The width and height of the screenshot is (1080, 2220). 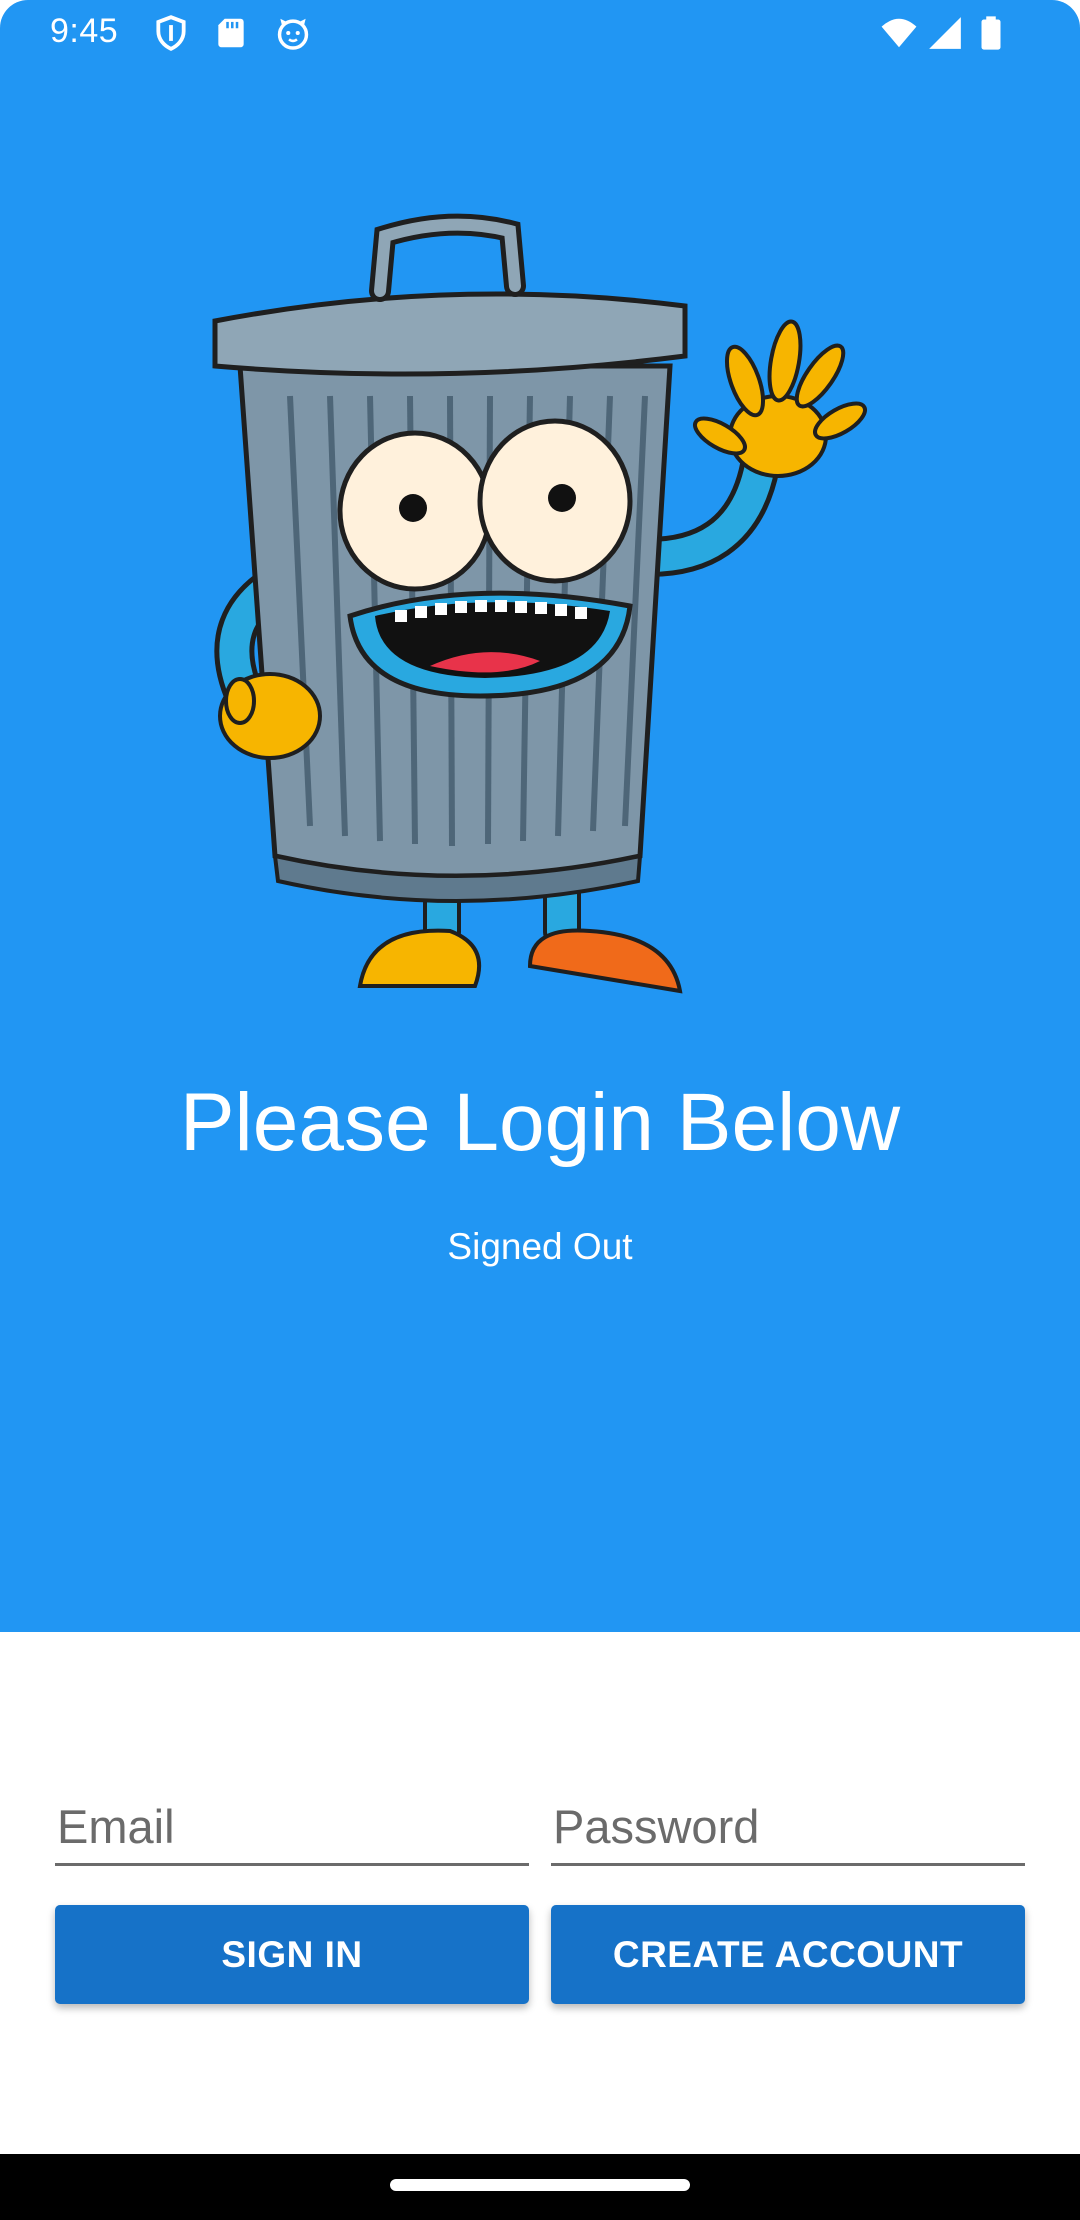 I want to click on shield-icon, so click(x=171, y=33).